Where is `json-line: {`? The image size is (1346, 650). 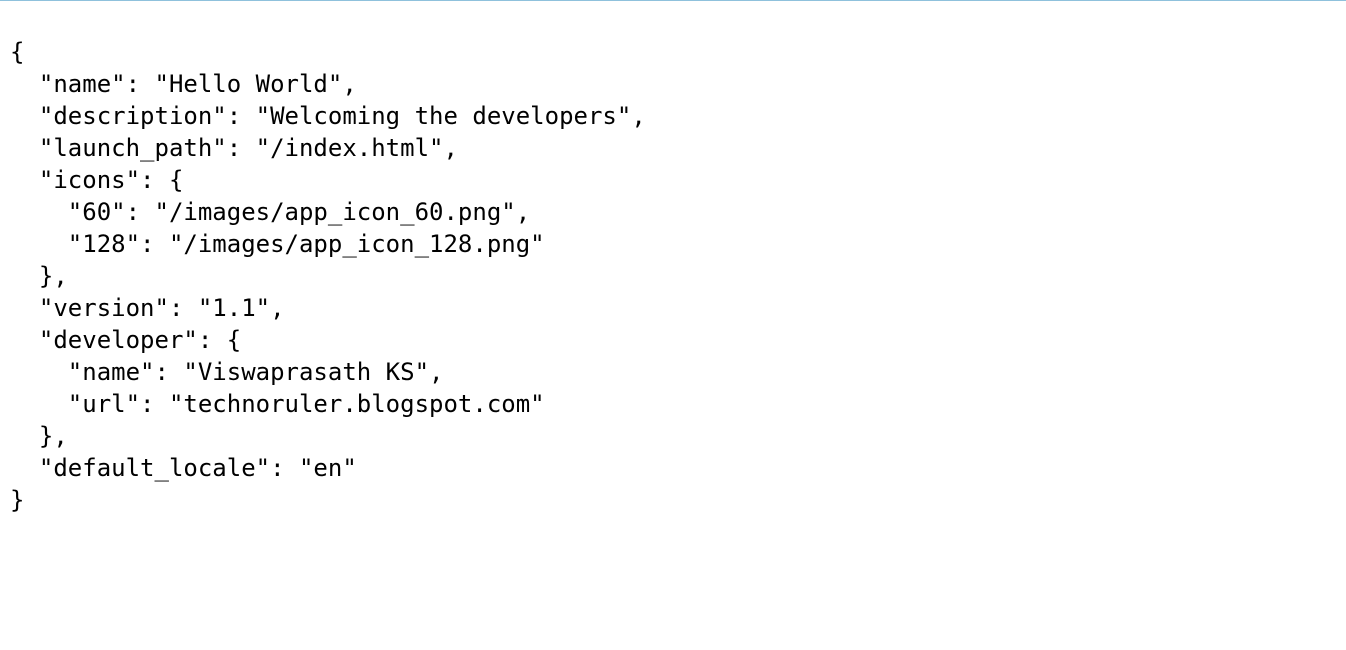
json-line: { is located at coordinates (17, 52).